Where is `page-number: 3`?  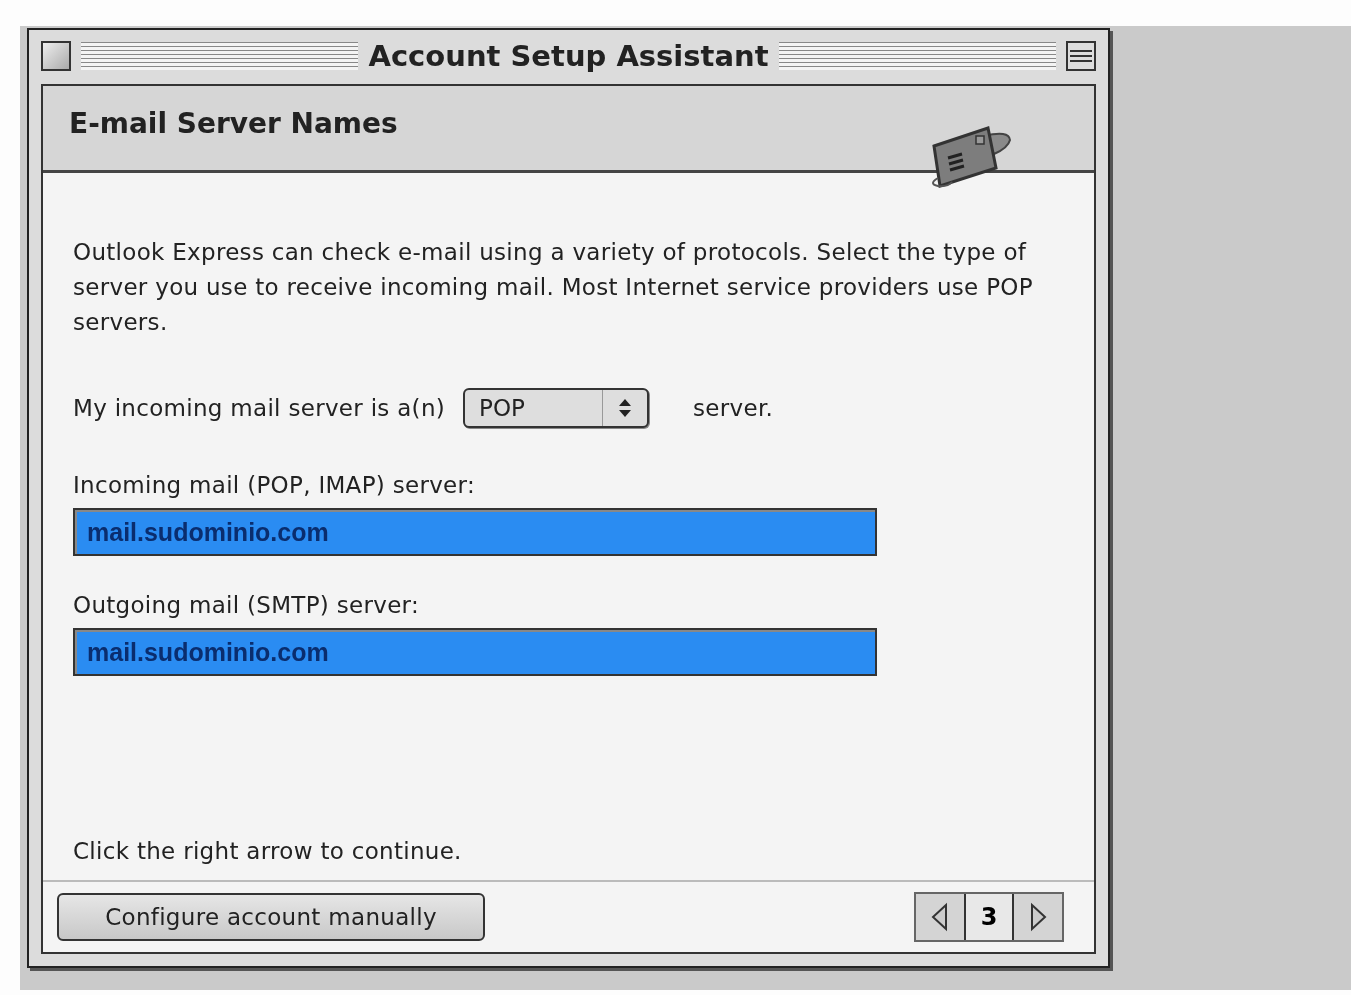
page-number: 3 is located at coordinates (989, 917).